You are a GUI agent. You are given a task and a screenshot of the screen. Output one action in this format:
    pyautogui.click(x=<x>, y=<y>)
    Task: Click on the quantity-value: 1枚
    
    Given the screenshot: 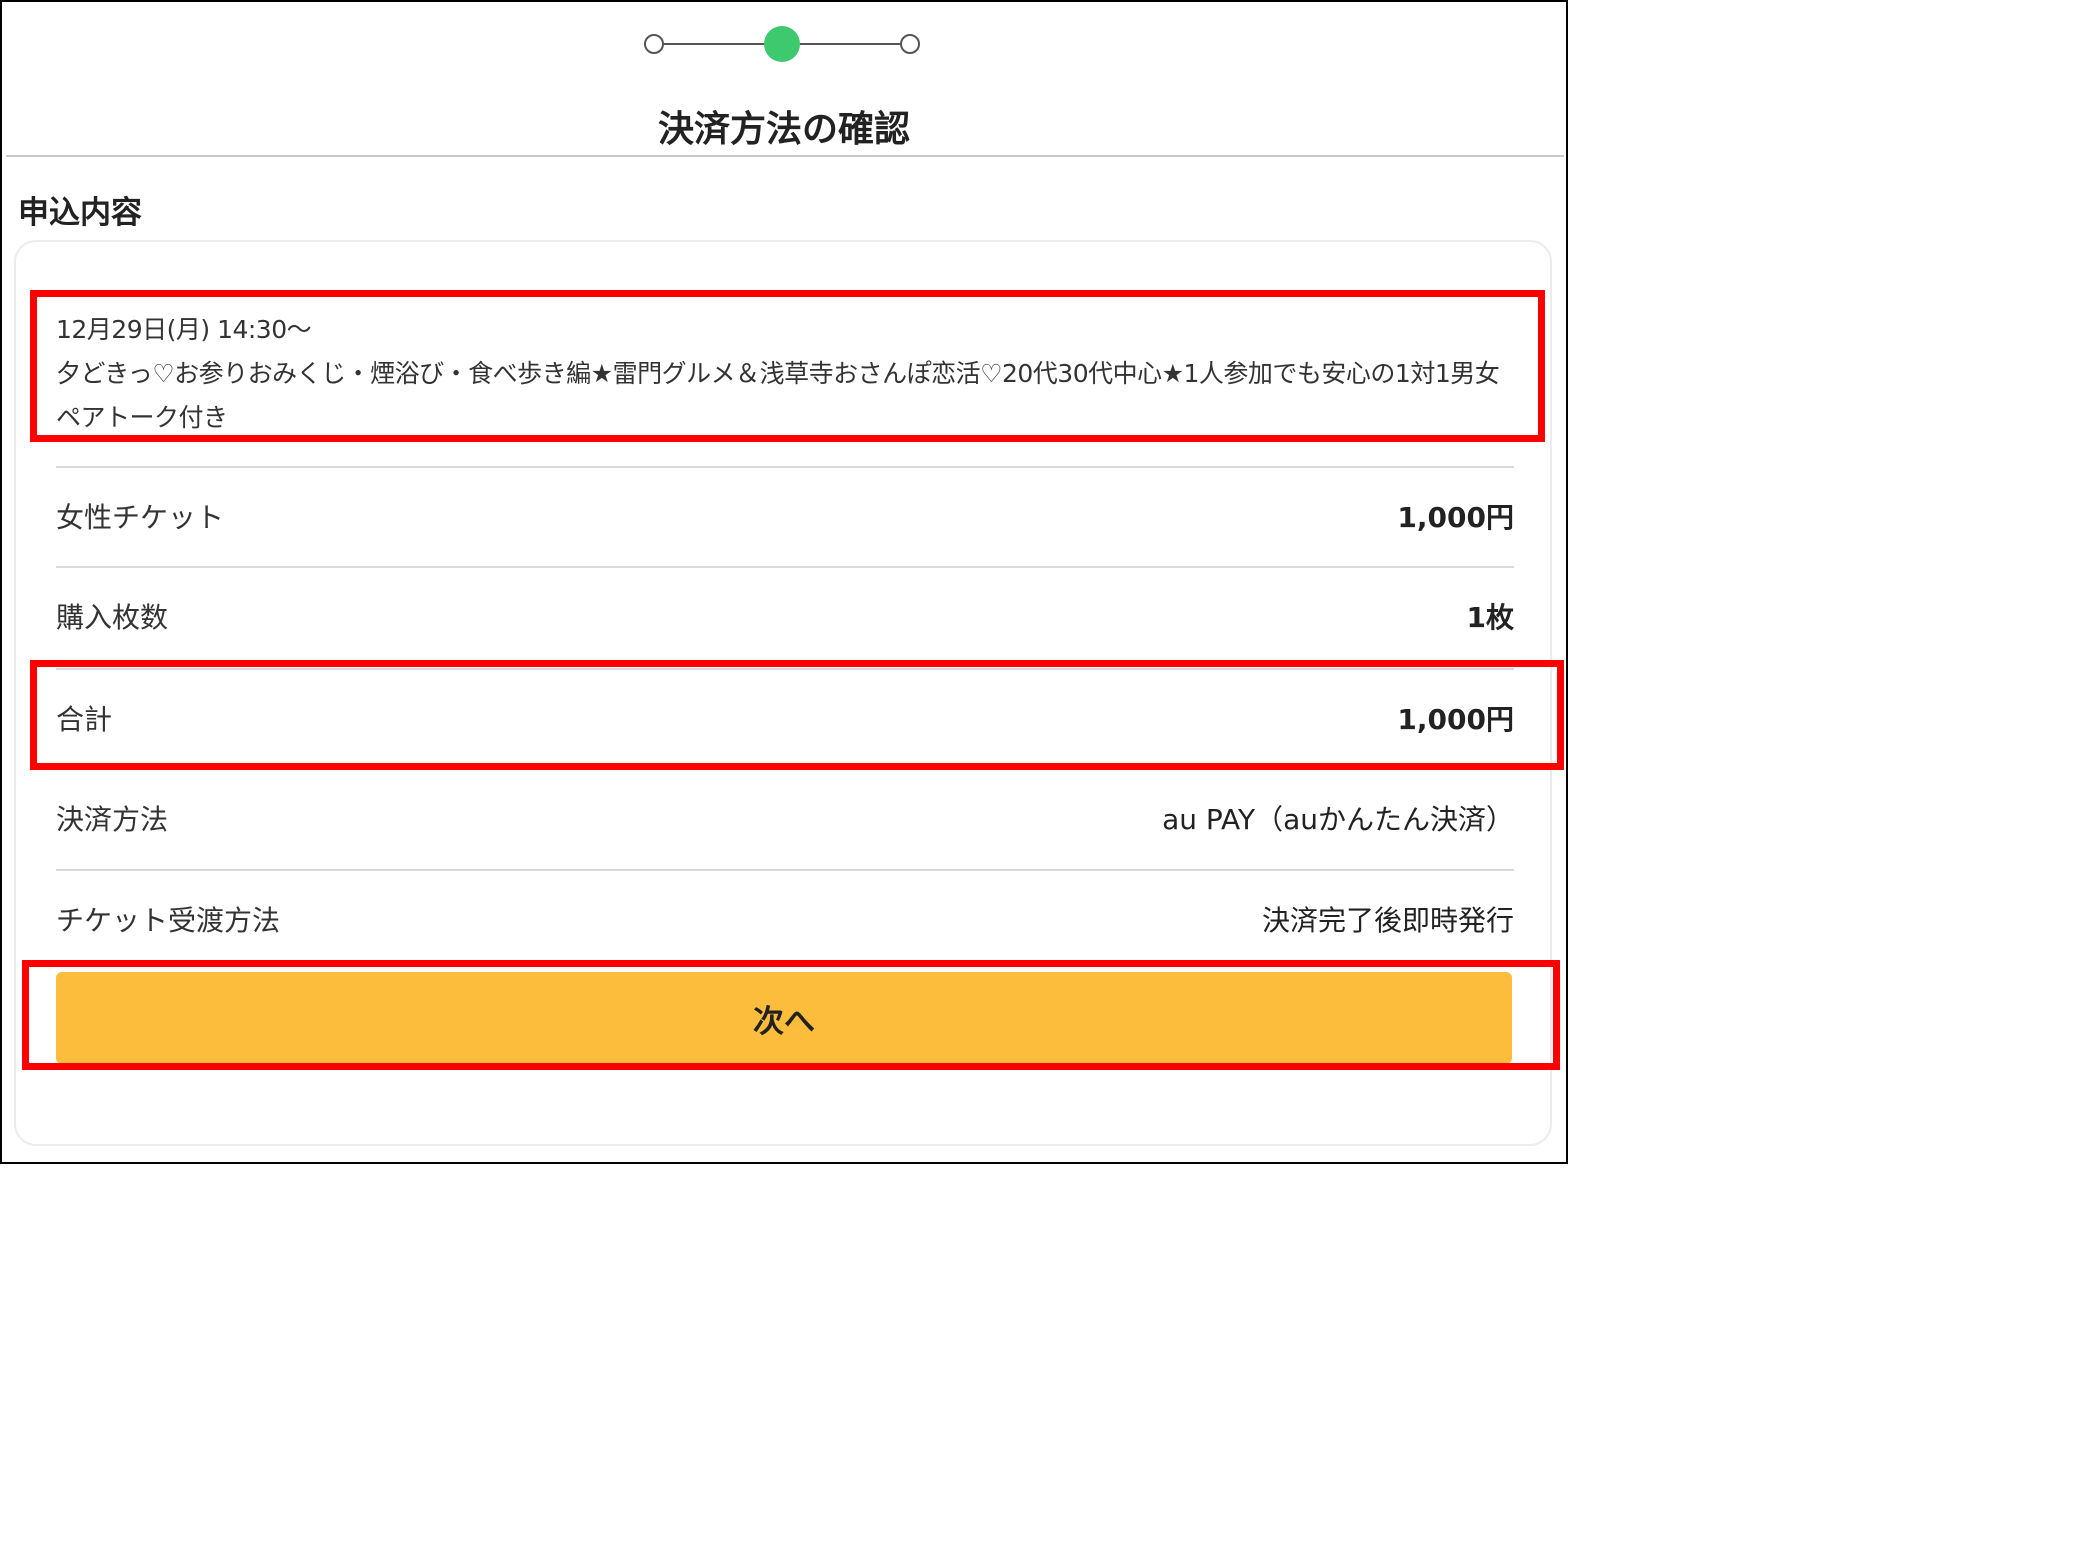 What is the action you would take?
    pyautogui.click(x=1490, y=617)
    